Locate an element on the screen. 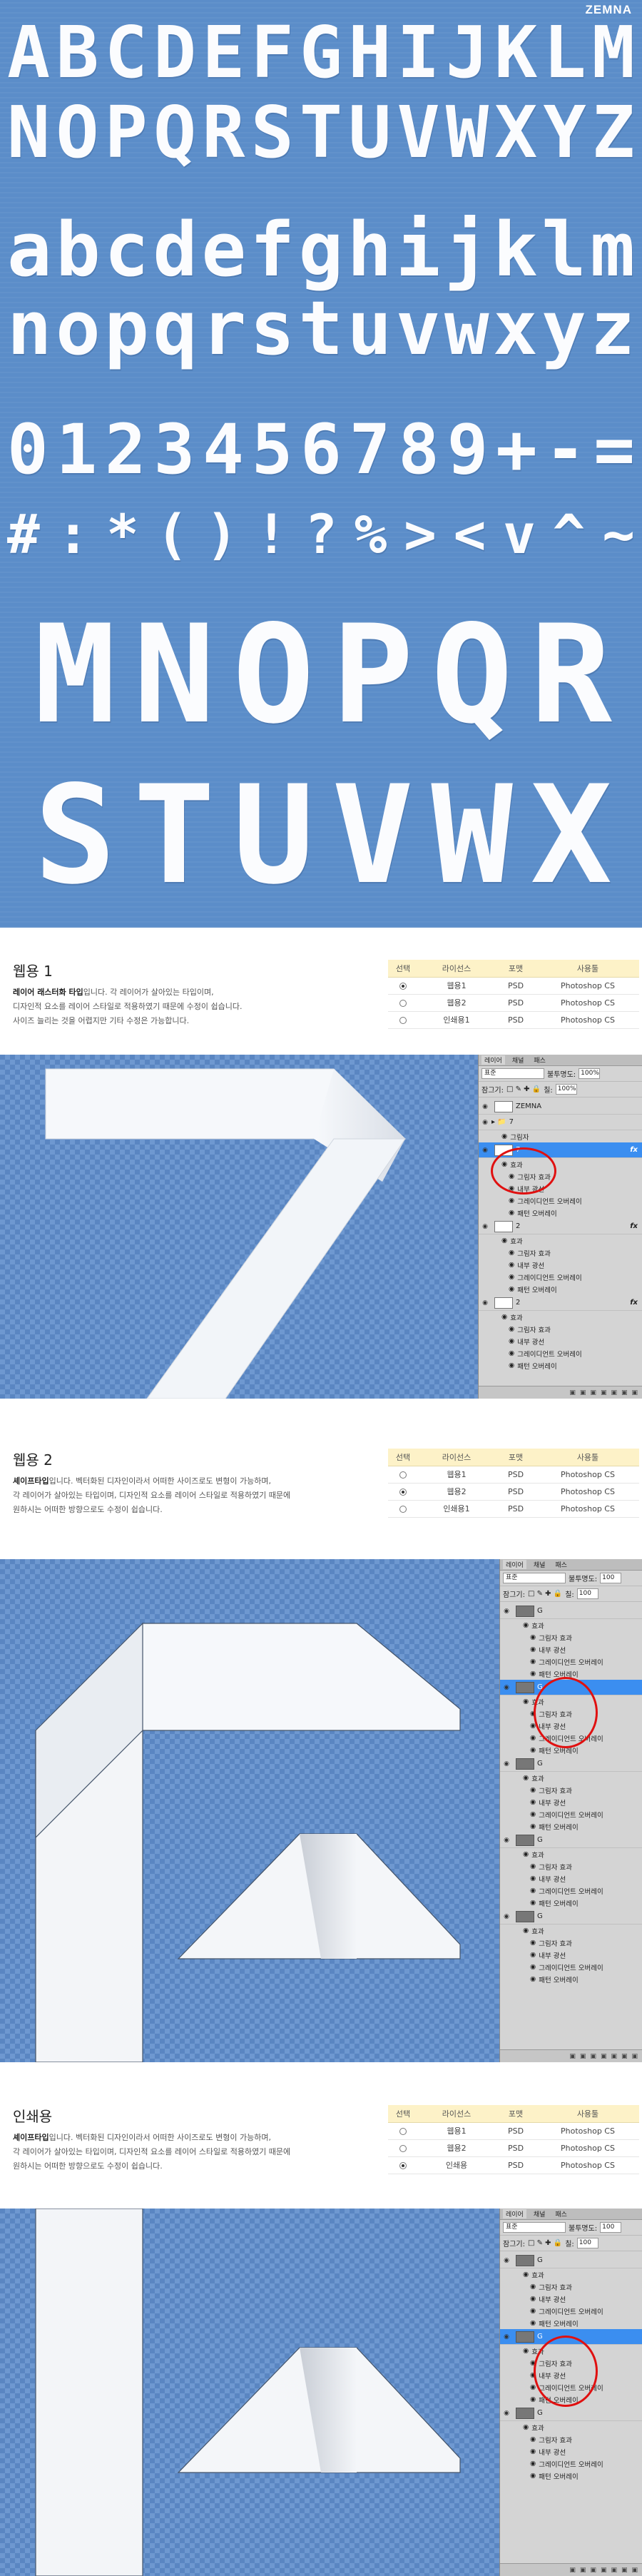 Image resolution: width=642 pixels, height=2576 pixels. fx-icon: fx is located at coordinates (634, 1150).